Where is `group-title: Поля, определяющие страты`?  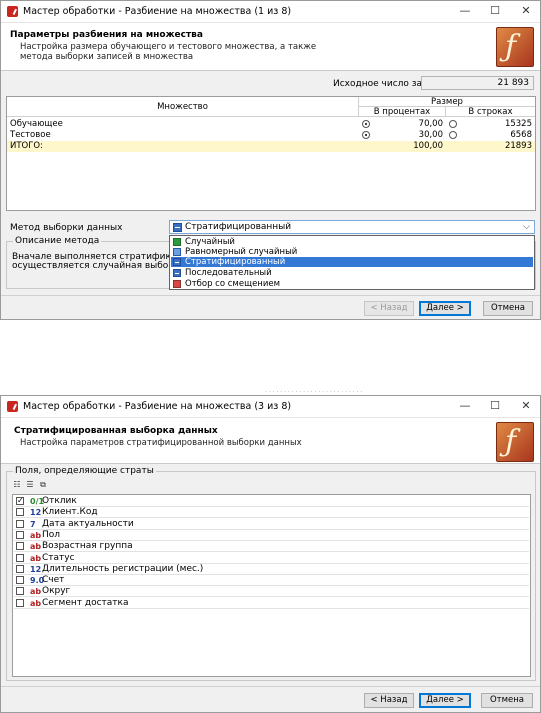
group-title: Поля, определяющие страты is located at coordinates (84, 471).